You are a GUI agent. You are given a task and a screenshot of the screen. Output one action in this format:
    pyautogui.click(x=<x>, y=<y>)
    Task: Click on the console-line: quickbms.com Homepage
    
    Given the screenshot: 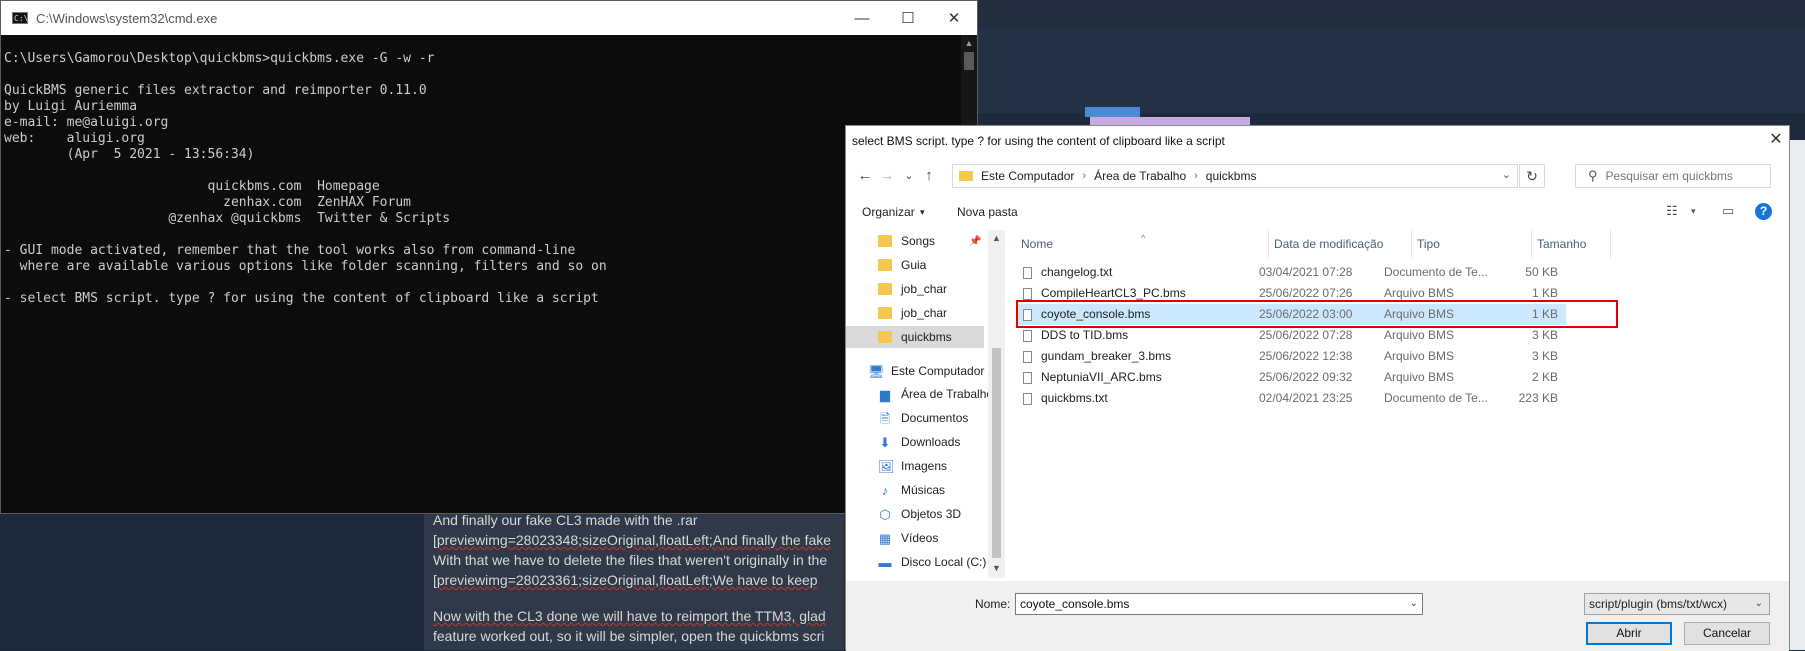 What is the action you would take?
    pyautogui.click(x=192, y=186)
    